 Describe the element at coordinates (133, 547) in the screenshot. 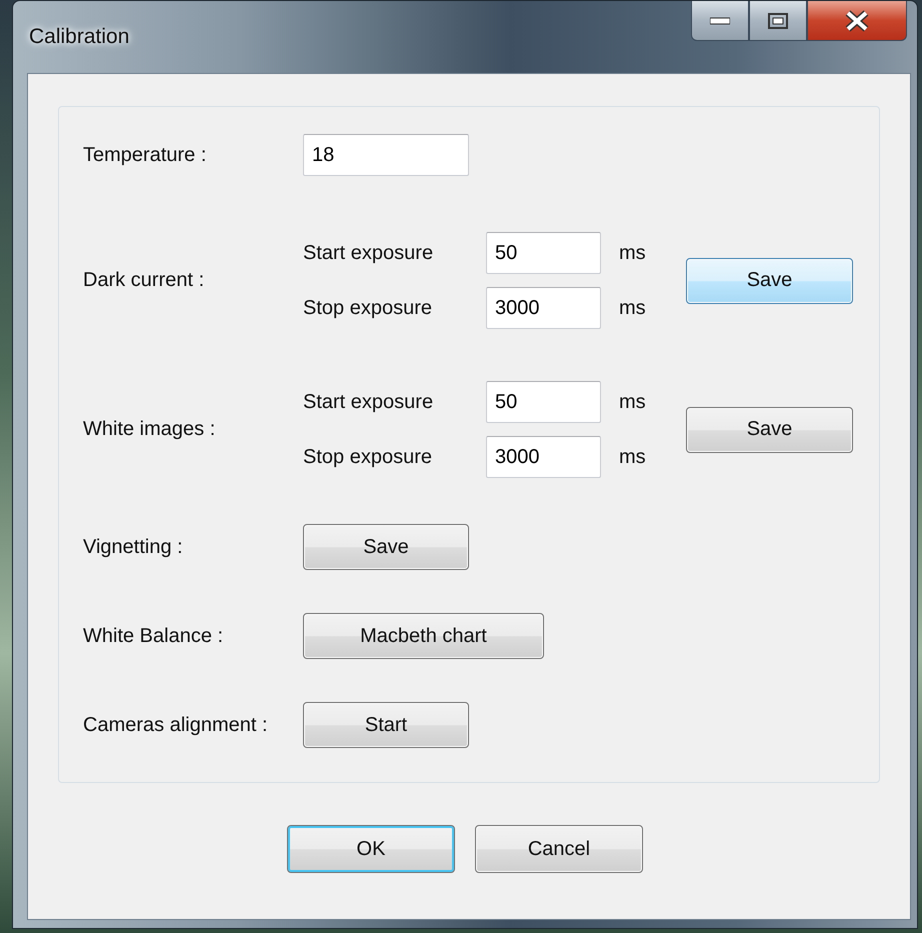

I see `field-label: Vignetting :` at that location.